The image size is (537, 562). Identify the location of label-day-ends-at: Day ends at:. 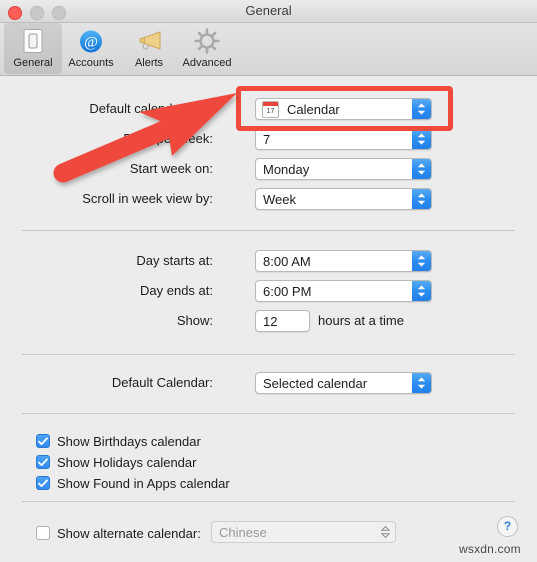
(176, 290).